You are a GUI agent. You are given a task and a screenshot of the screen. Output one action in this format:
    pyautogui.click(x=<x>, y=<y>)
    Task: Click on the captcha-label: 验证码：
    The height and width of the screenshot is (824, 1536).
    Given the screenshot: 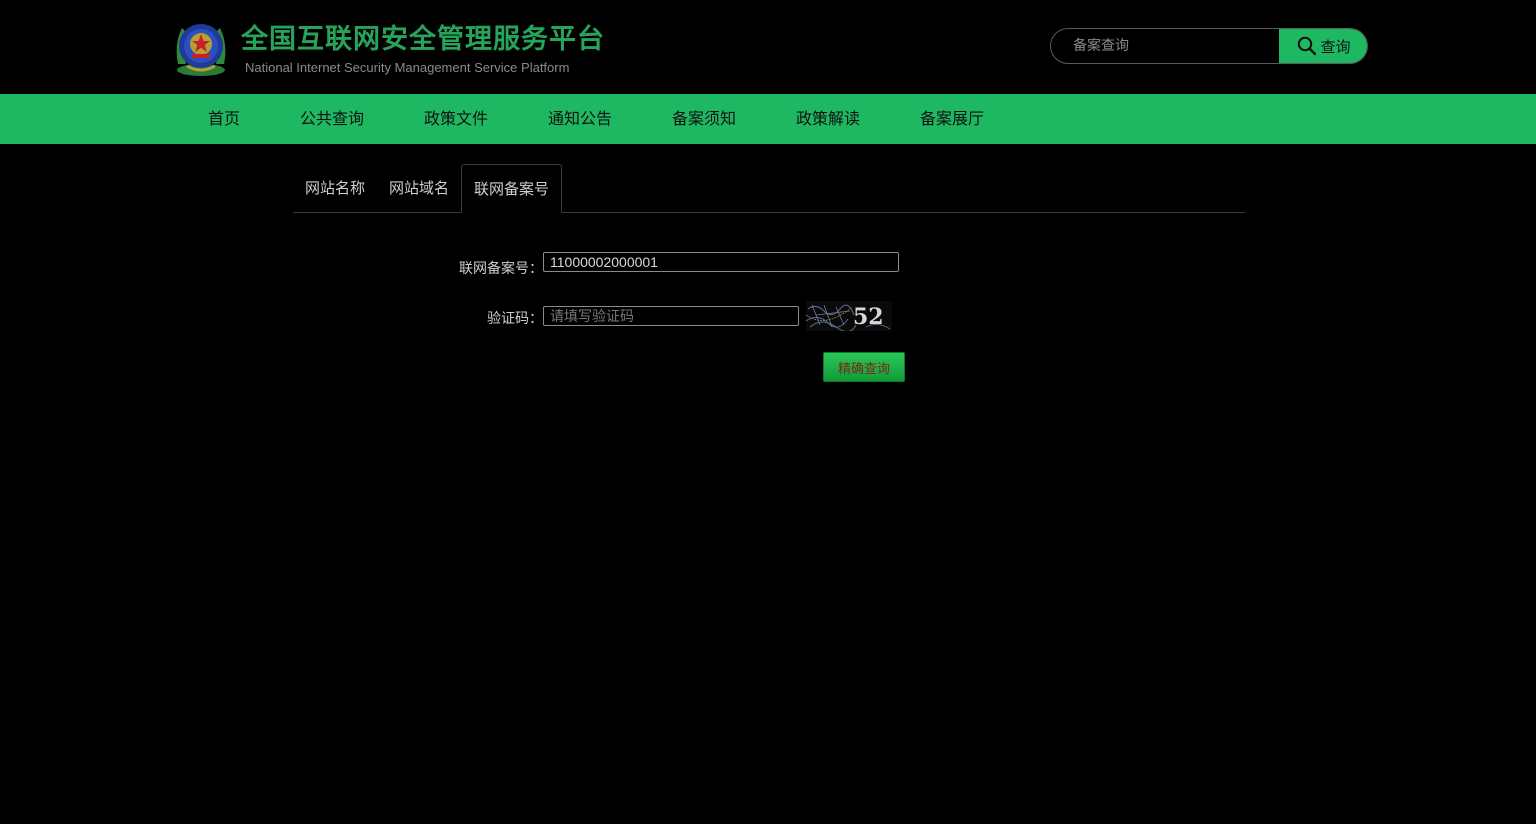 What is the action you would take?
    pyautogui.click(x=515, y=319)
    